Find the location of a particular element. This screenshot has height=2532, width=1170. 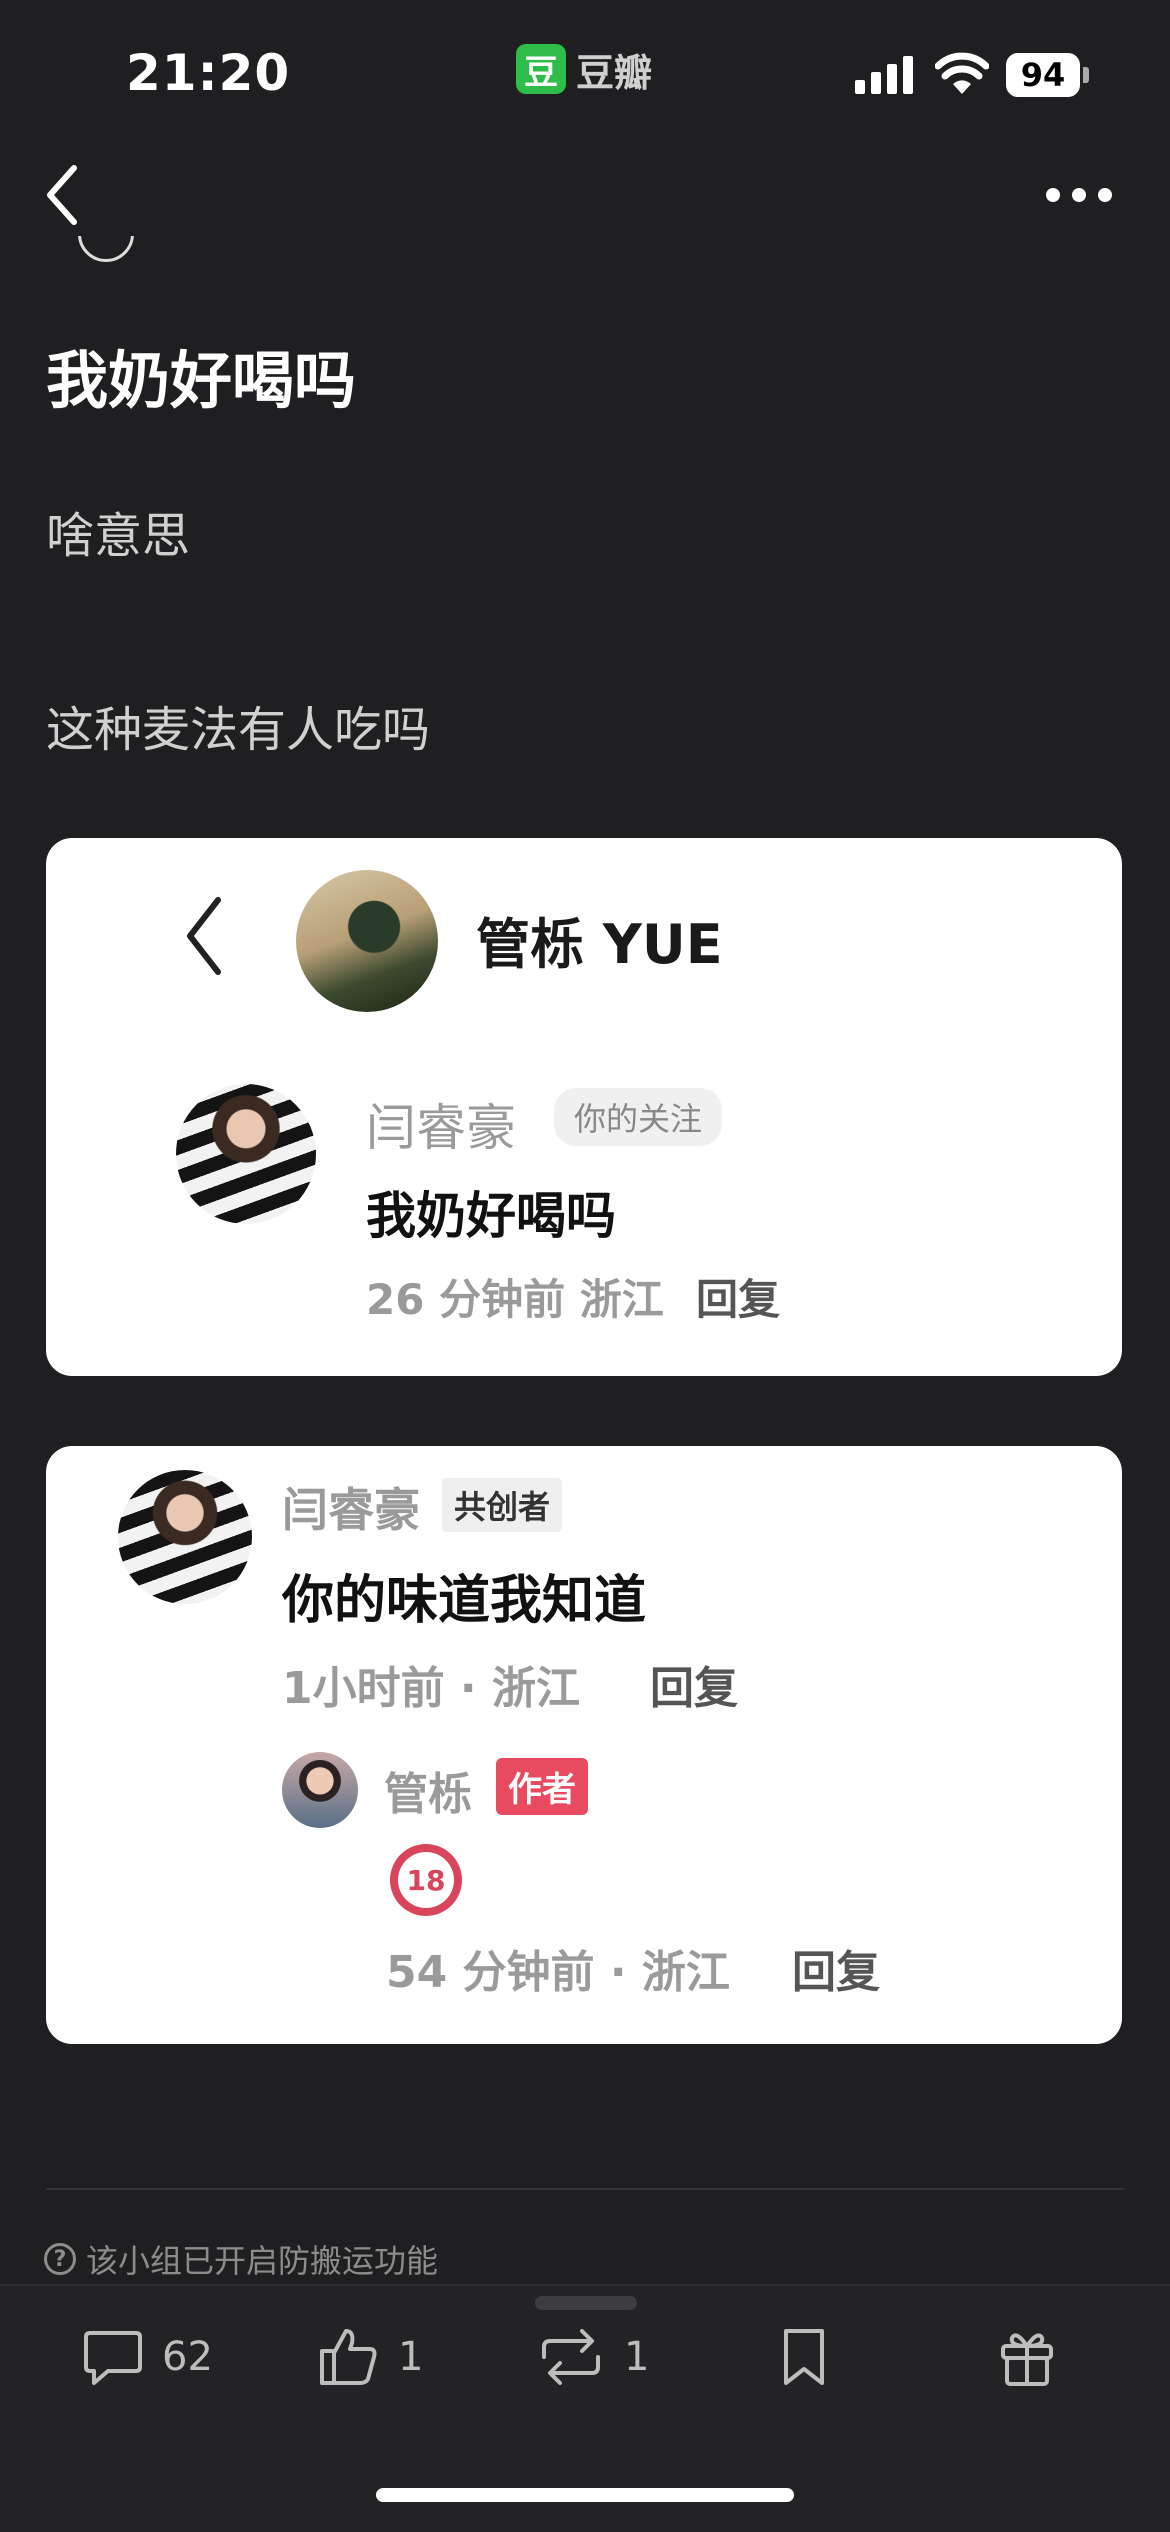

post-title: 我奶好喝吗 is located at coordinates (201, 380).